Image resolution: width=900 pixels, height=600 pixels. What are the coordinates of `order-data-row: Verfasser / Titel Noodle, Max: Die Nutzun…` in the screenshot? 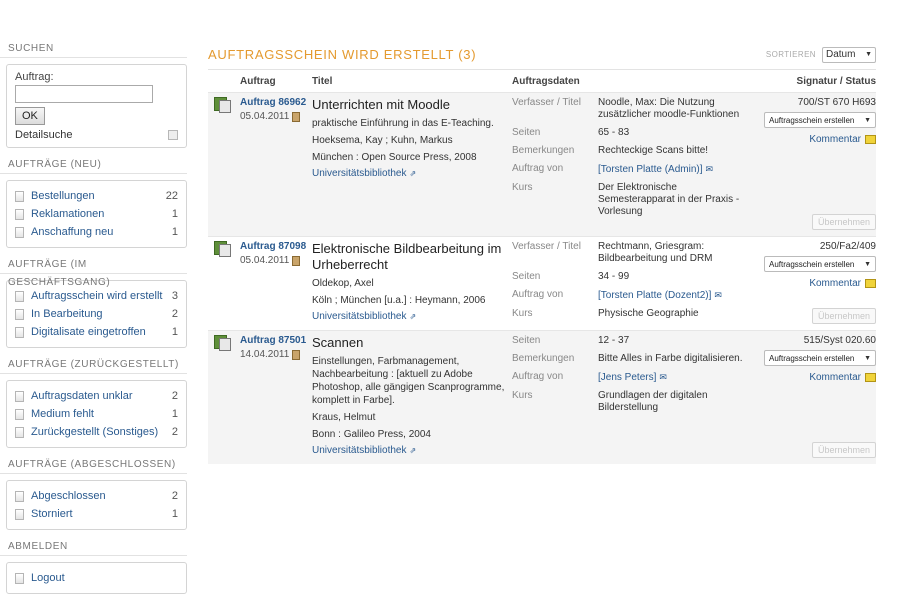 It's located at (632, 109).